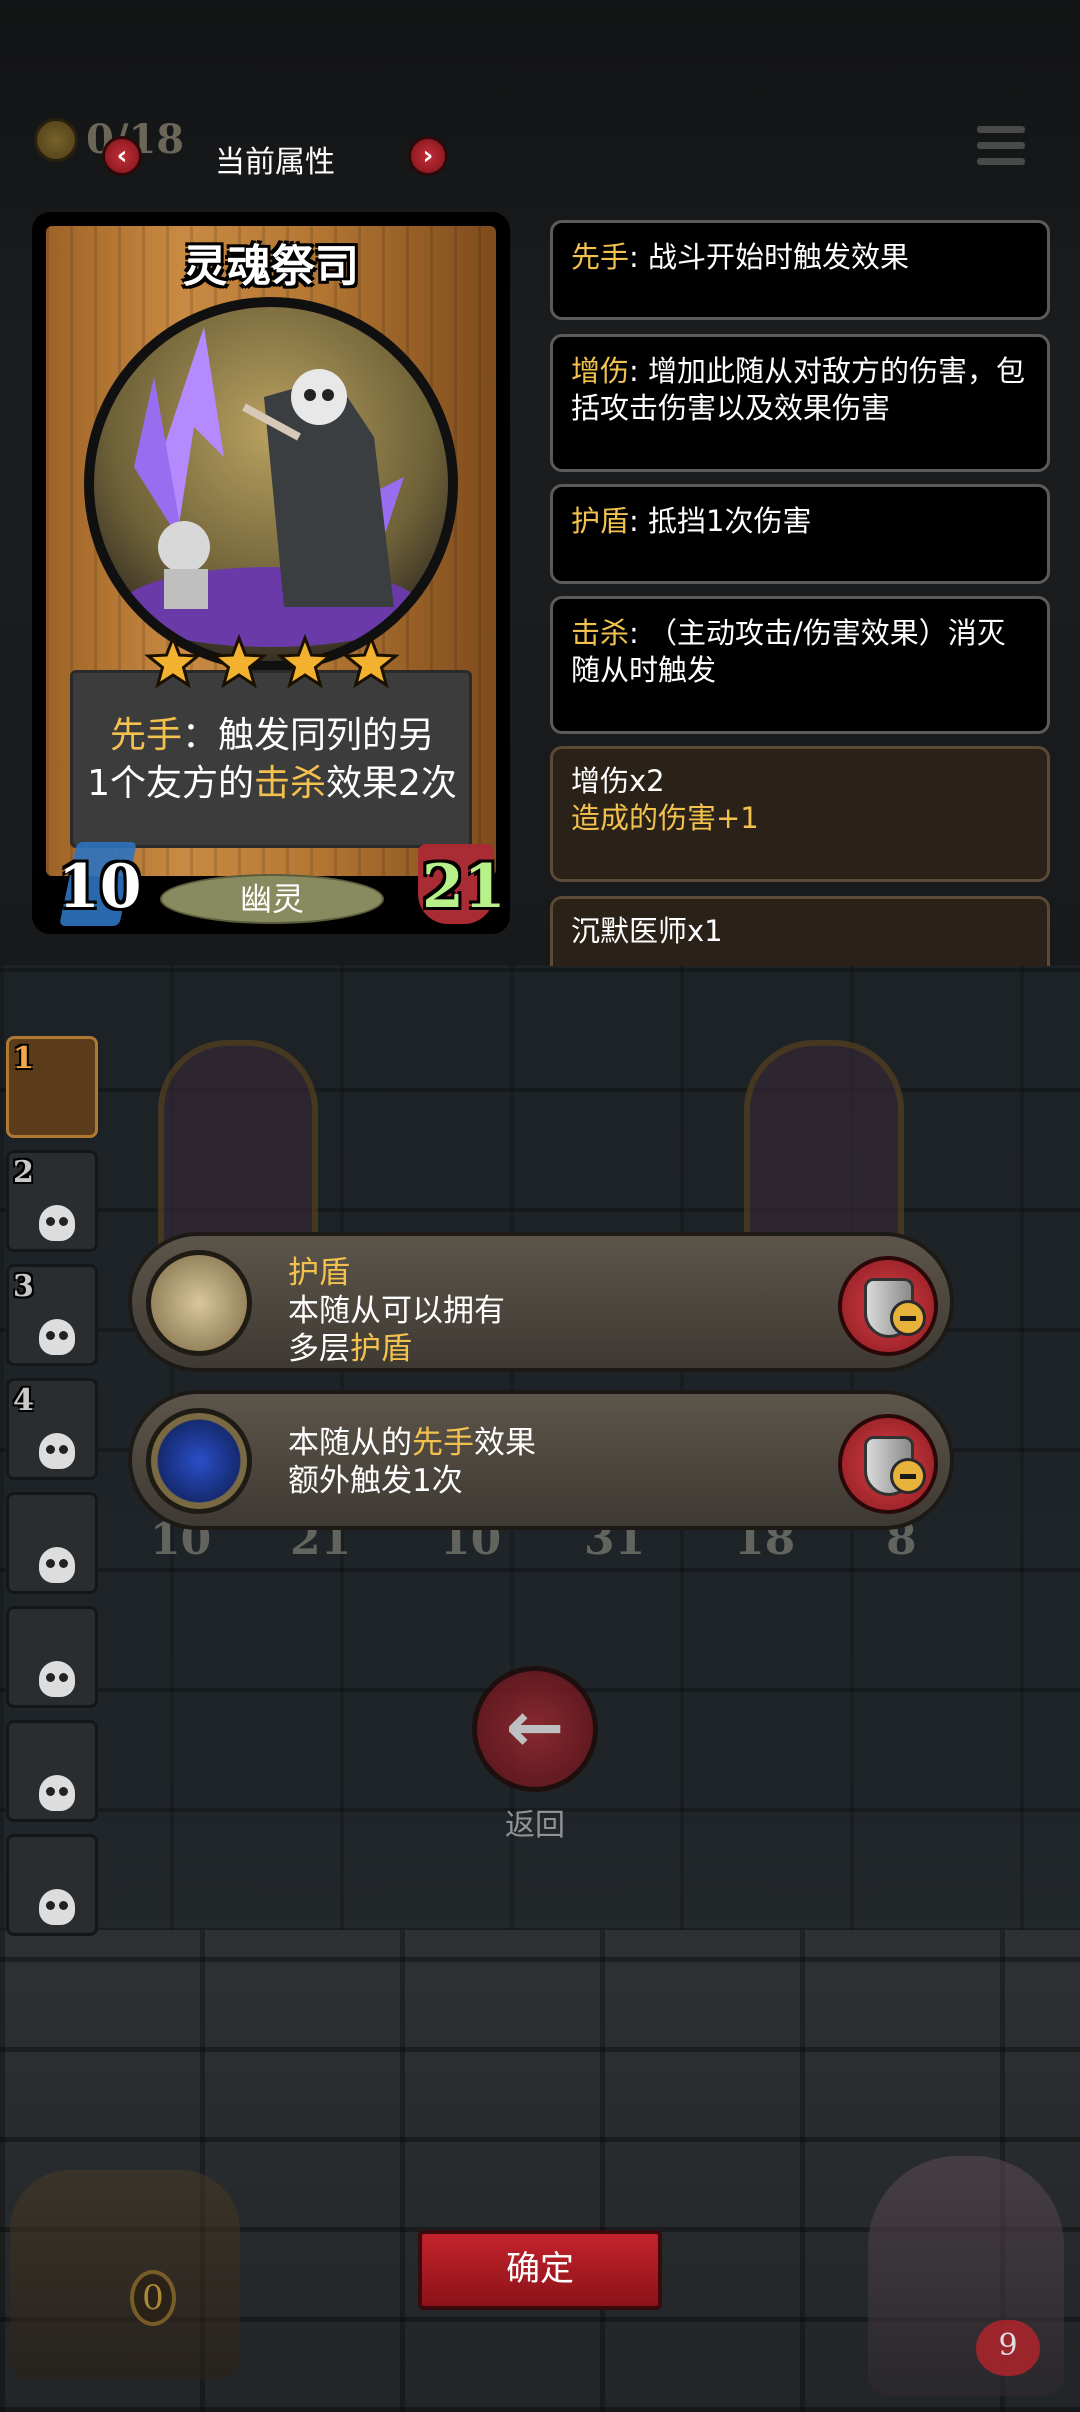  I want to click on mirror-medal-icon, so click(199, 1303).